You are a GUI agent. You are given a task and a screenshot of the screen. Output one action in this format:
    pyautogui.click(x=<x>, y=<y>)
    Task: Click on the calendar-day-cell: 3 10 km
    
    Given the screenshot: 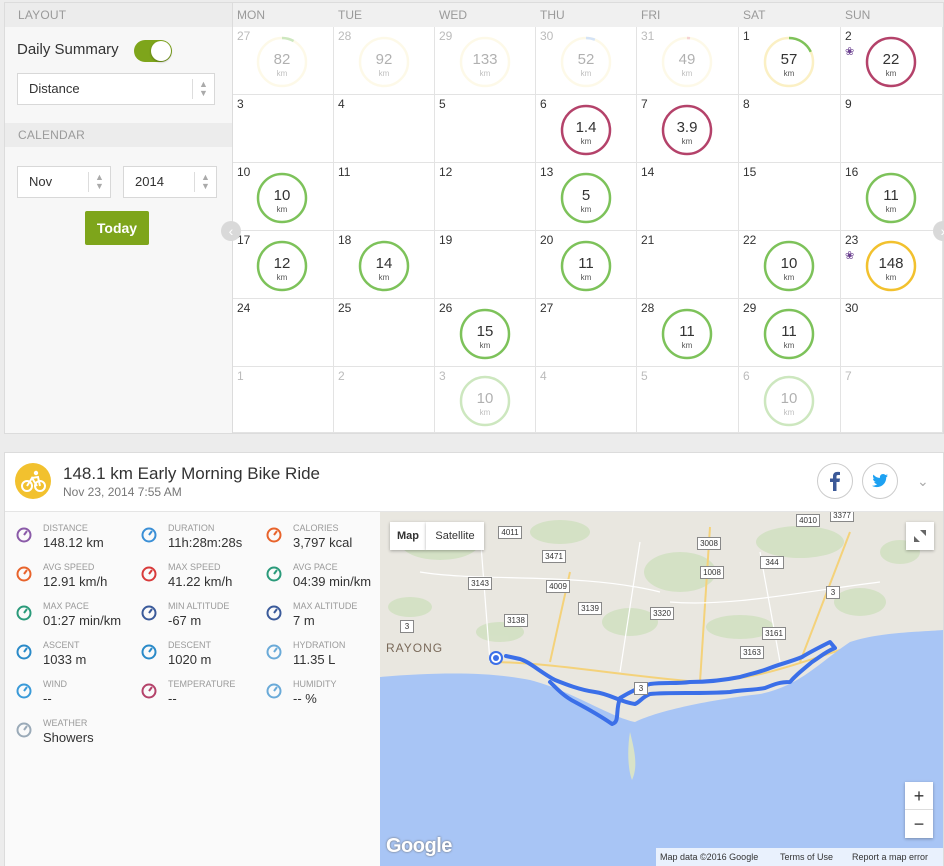 What is the action you would take?
    pyautogui.click(x=485, y=400)
    